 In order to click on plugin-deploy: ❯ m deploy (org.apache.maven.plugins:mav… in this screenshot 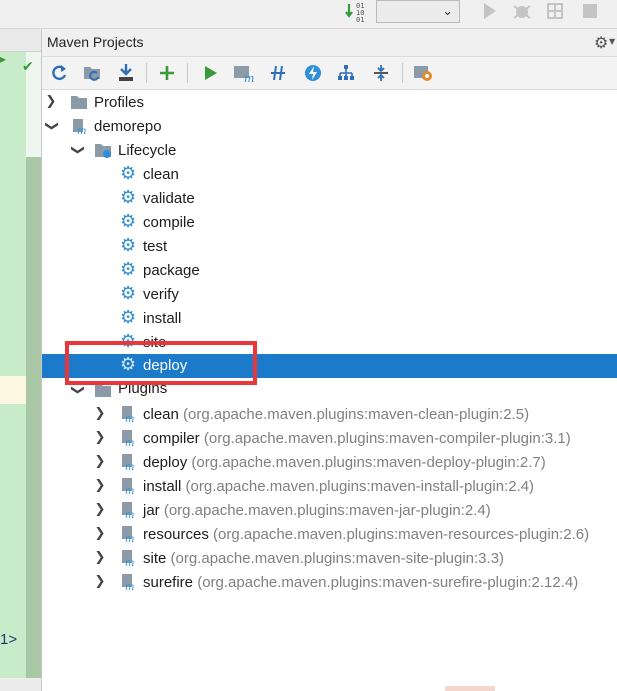, I will do `click(329, 463)`.